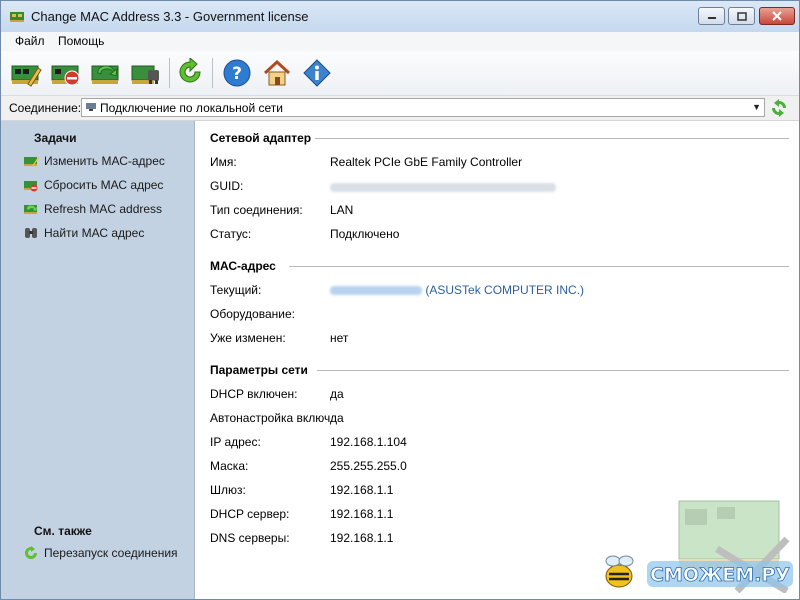 The image size is (800, 600). What do you see at coordinates (191, 108) in the screenshot?
I see `connection-value: Подключение по локальной сети` at bounding box center [191, 108].